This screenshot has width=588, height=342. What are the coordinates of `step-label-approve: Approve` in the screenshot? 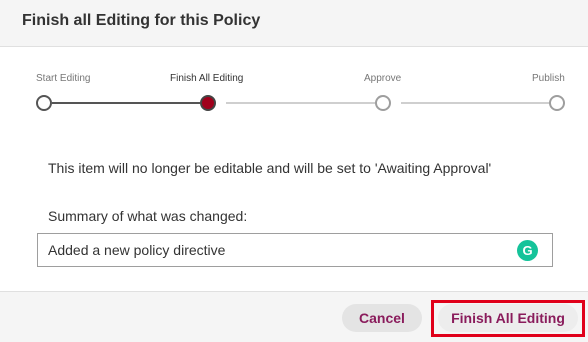 It's located at (383, 78).